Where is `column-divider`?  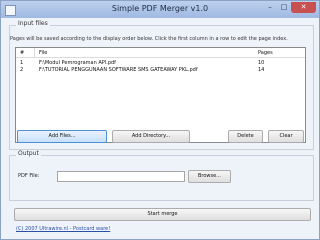 column-divider is located at coordinates (34, 52).